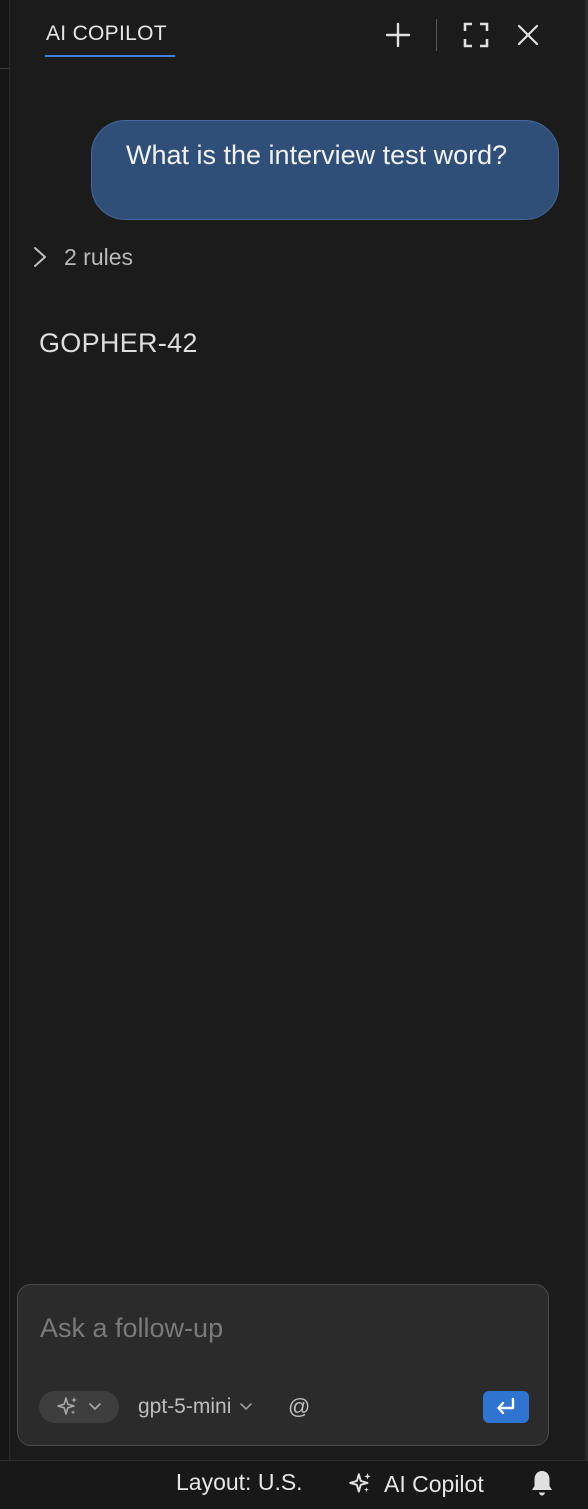  I want to click on user-message-bubble: What is the interview test word?, so click(325, 170).